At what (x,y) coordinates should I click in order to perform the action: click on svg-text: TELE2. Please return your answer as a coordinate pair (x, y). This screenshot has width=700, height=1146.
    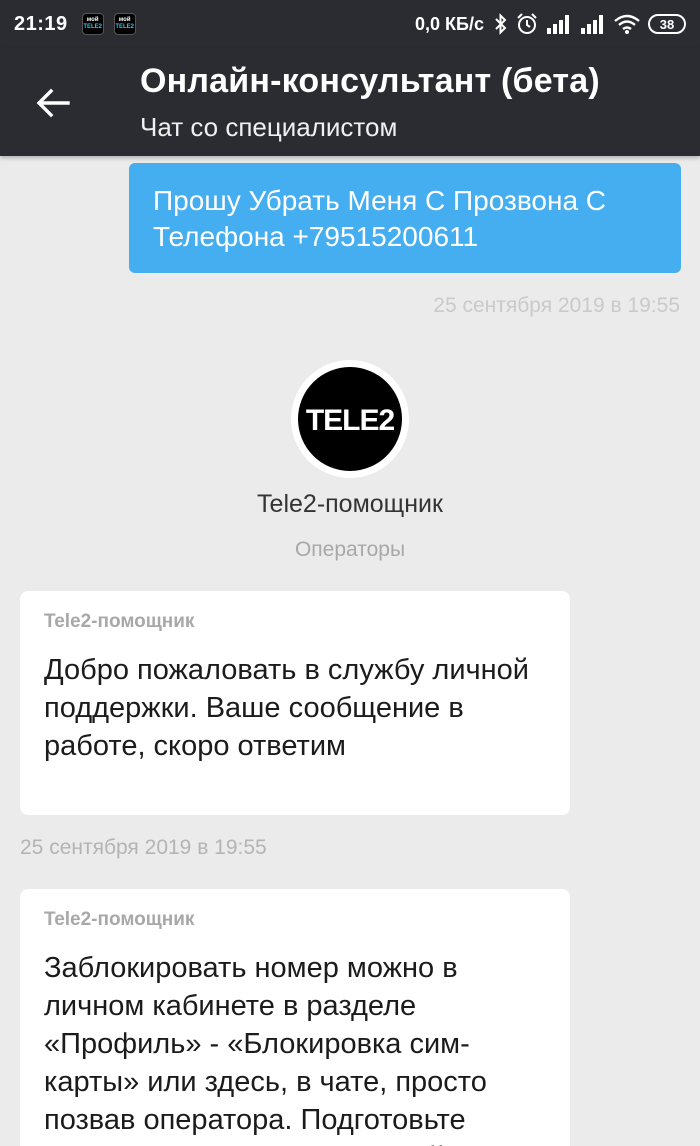
    Looking at the image, I should click on (350, 420).